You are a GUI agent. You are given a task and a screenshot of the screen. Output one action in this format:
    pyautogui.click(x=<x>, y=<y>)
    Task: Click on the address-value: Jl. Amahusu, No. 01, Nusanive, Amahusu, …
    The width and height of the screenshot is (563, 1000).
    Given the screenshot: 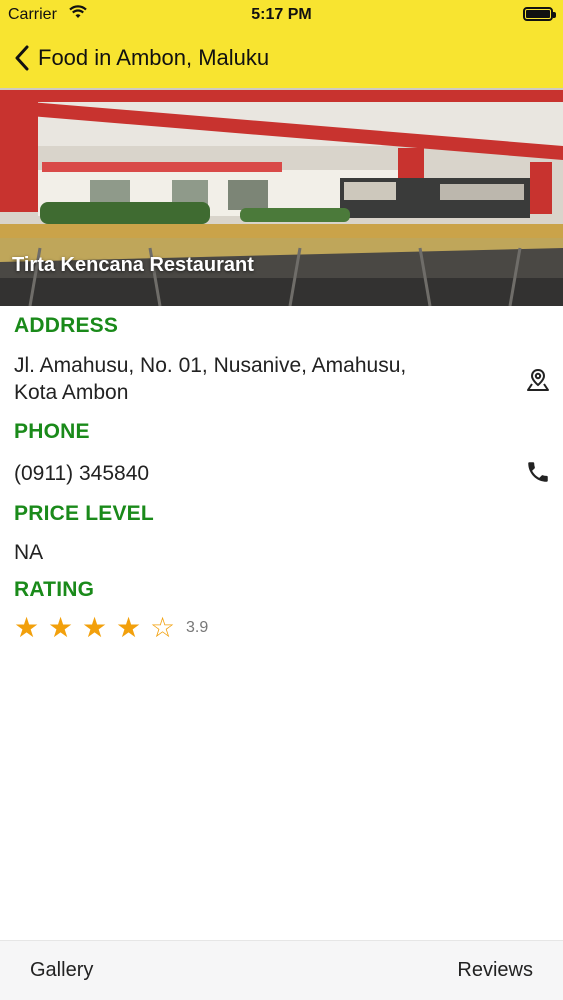 What is the action you would take?
    pyautogui.click(x=249, y=379)
    